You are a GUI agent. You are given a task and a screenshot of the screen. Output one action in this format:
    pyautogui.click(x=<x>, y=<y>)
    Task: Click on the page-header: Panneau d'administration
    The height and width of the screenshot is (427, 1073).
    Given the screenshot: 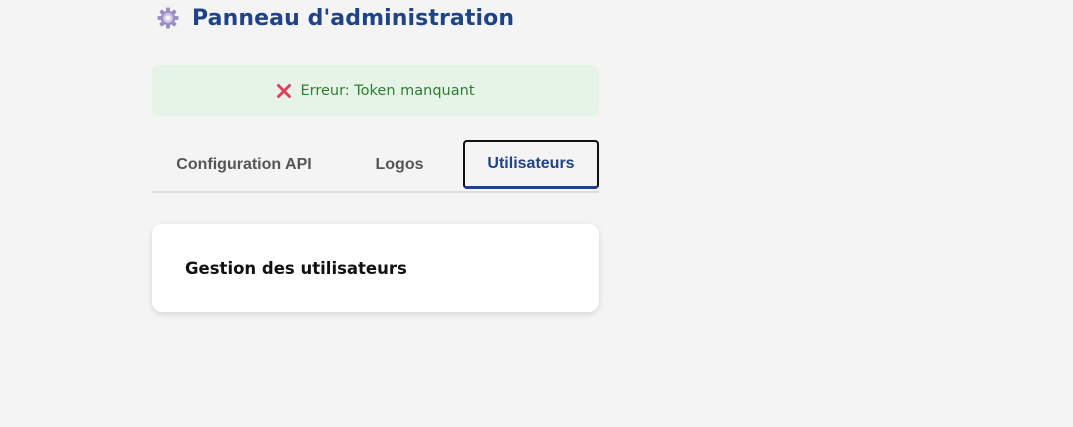 What is the action you would take?
    pyautogui.click(x=335, y=18)
    